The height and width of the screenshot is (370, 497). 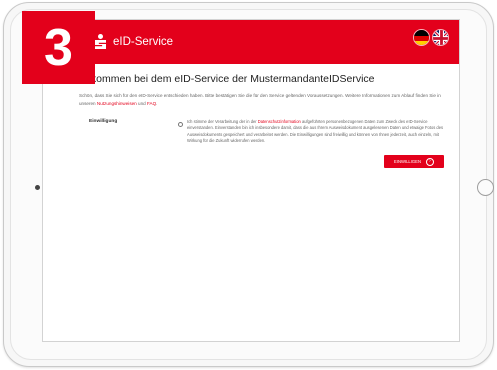 I want to click on german-flag-icon, so click(x=421, y=37).